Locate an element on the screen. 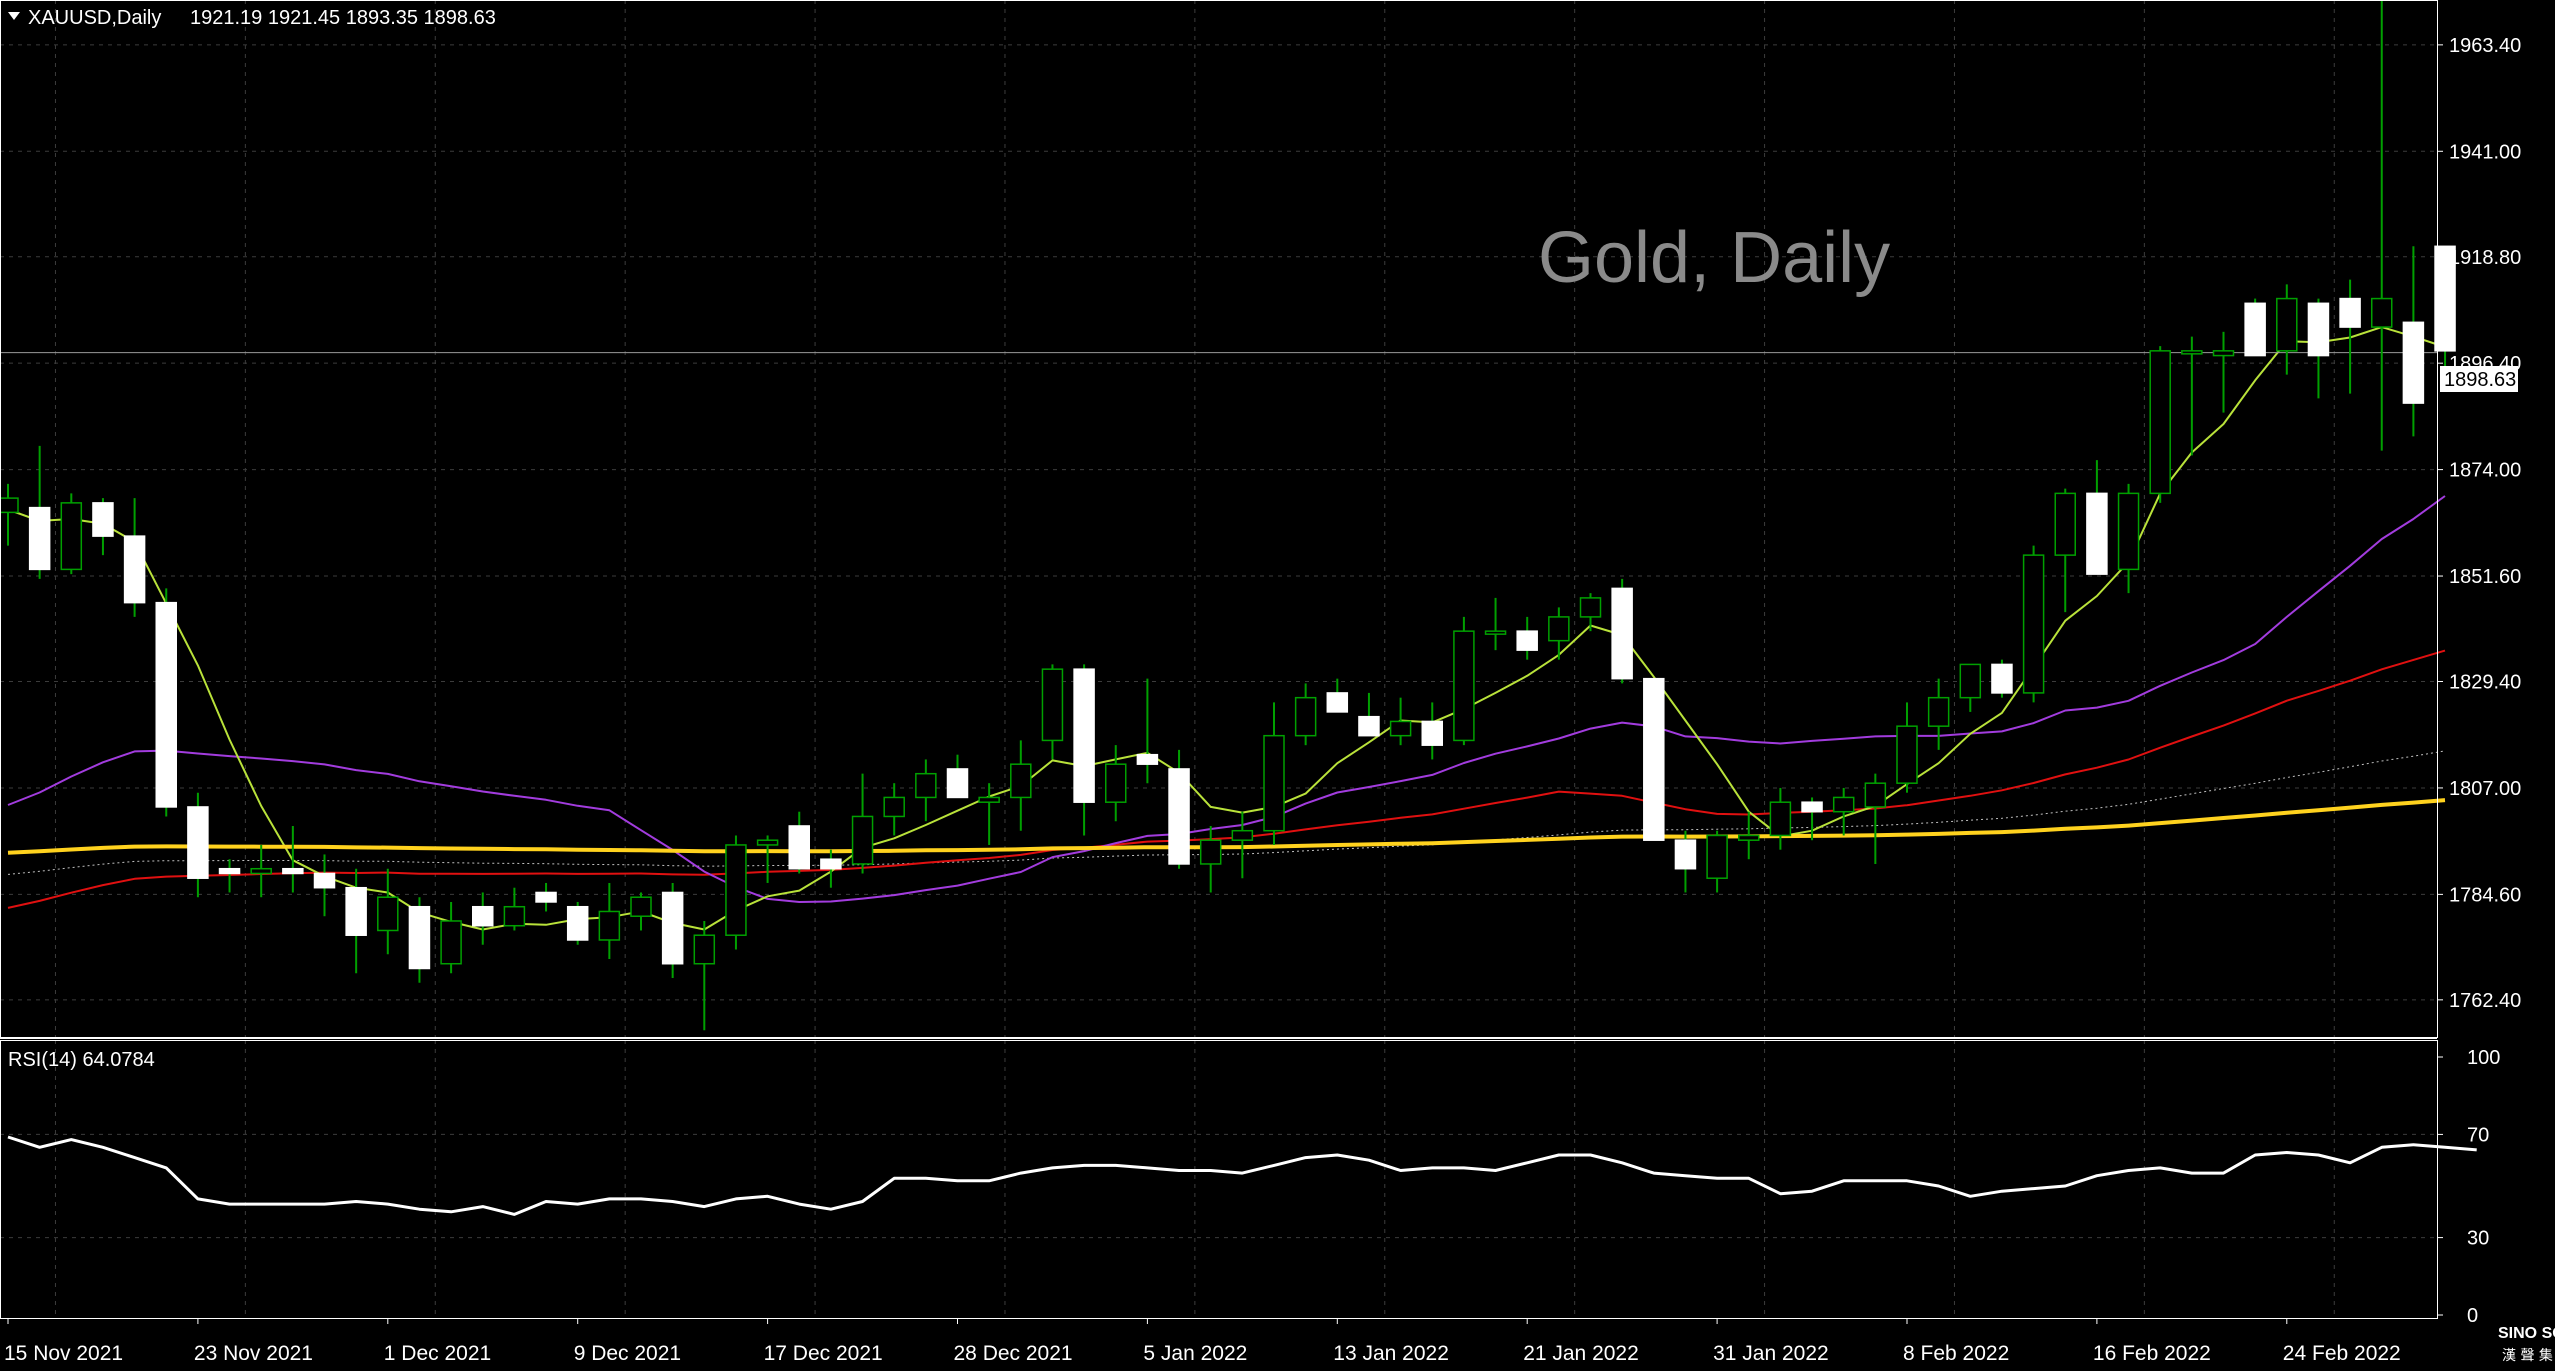 The height and width of the screenshot is (1371, 2555). date-tick-label: 24 Feb 2022 is located at coordinates (2342, 1353).